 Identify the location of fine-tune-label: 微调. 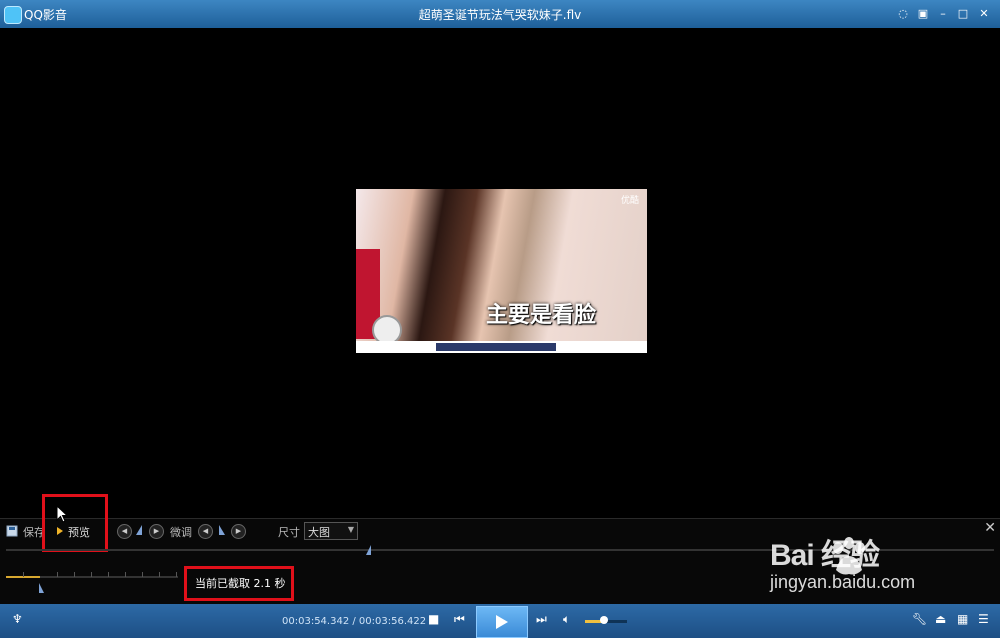
(181, 532).